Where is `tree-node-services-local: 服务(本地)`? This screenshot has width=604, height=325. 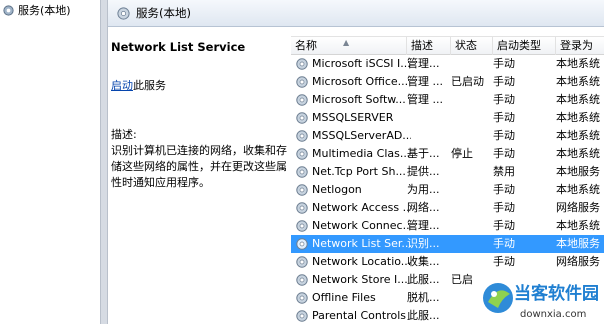
tree-node-services-local: 服务(本地) is located at coordinates (36, 10).